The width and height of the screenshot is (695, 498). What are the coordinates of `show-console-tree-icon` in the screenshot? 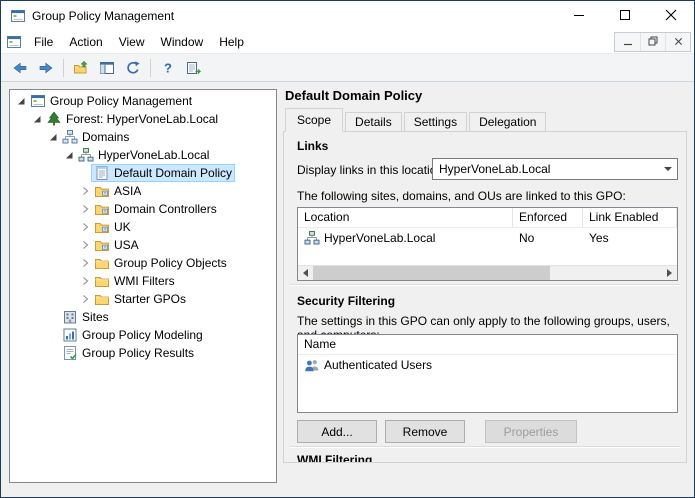 It's located at (107, 68).